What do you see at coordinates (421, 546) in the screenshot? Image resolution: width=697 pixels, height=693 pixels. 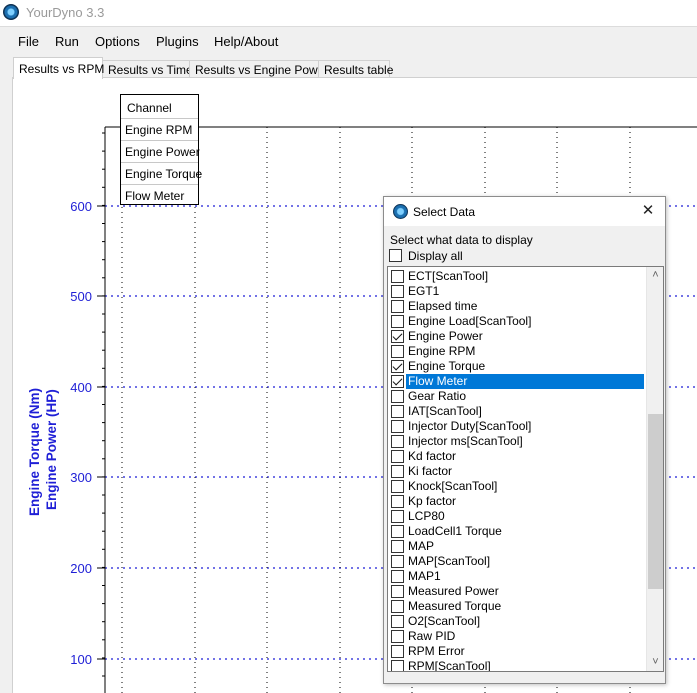 I see `list-item-label: MAP` at bounding box center [421, 546].